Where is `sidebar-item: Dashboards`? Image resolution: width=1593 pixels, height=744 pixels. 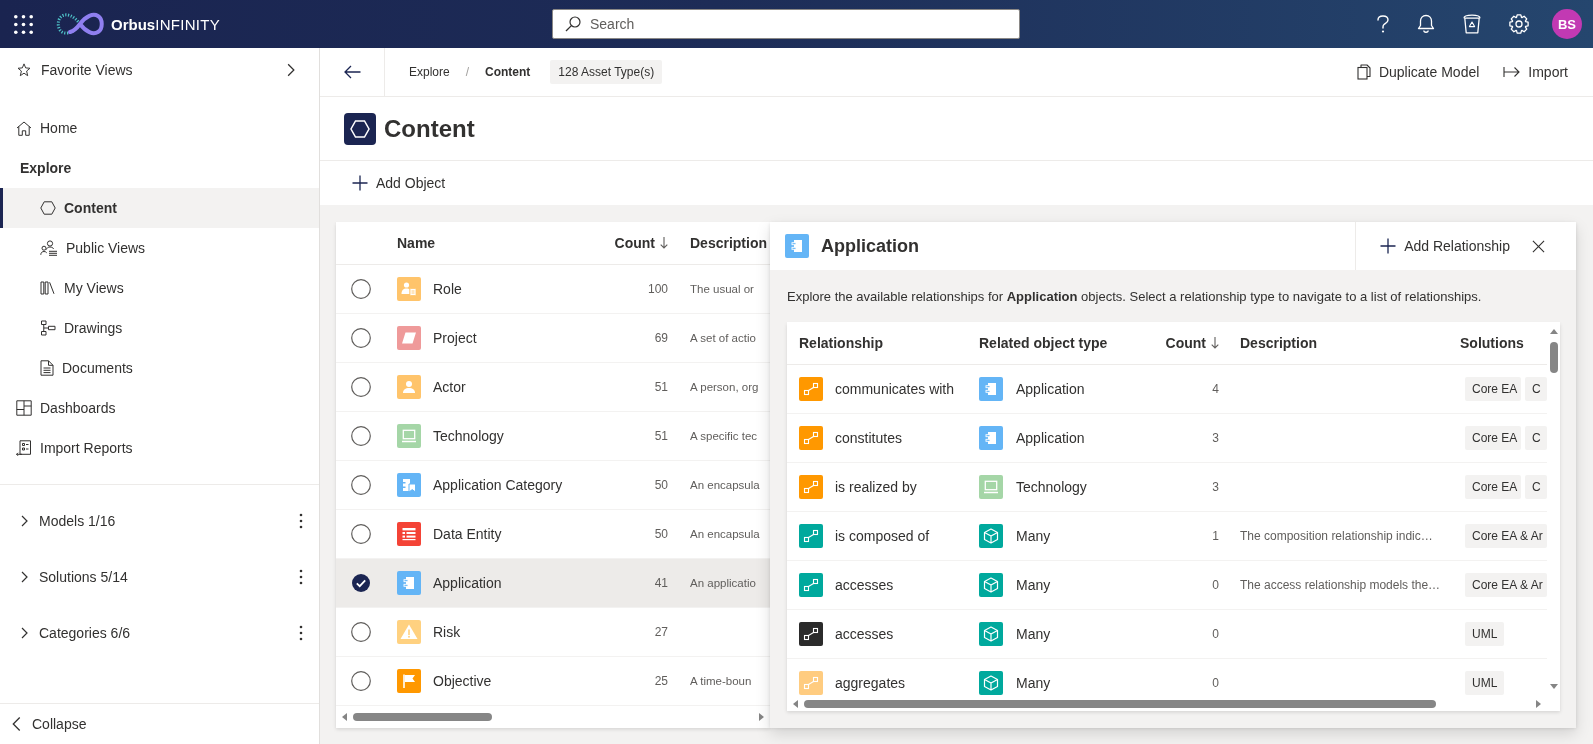
sidebar-item: Dashboards is located at coordinates (159, 408).